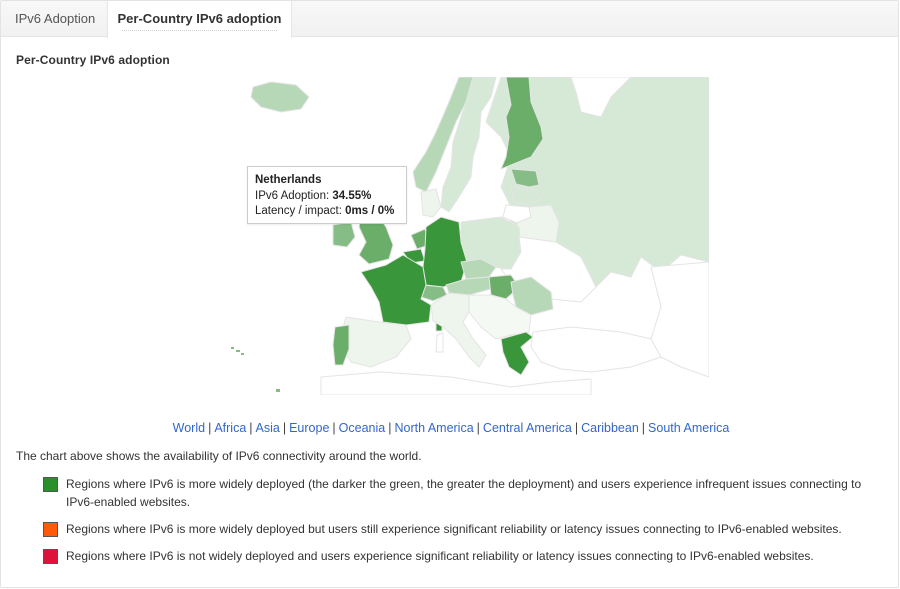  What do you see at coordinates (610, 428) in the screenshot?
I see `region-link-caribbean: Caribbean` at bounding box center [610, 428].